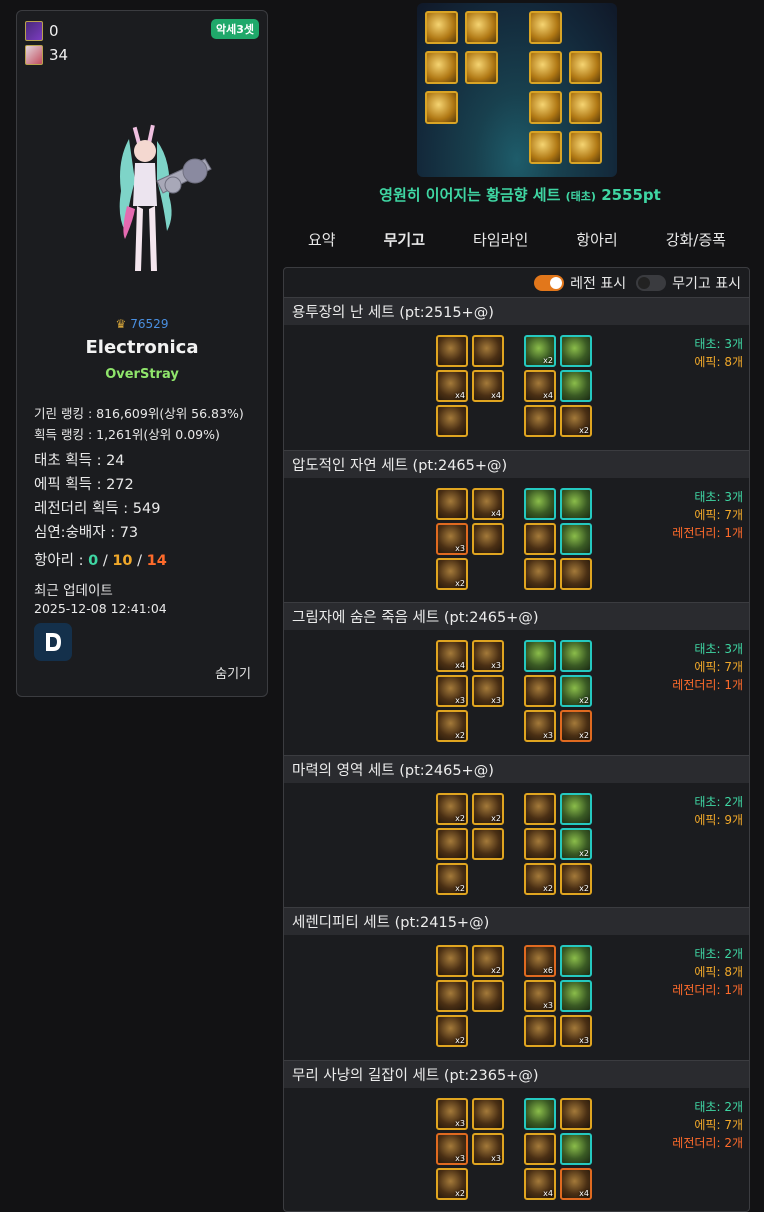 This screenshot has width=764, height=1212. Describe the element at coordinates (718, 514) in the screenshot. I see `grade-count: 에픽: 7개` at that location.